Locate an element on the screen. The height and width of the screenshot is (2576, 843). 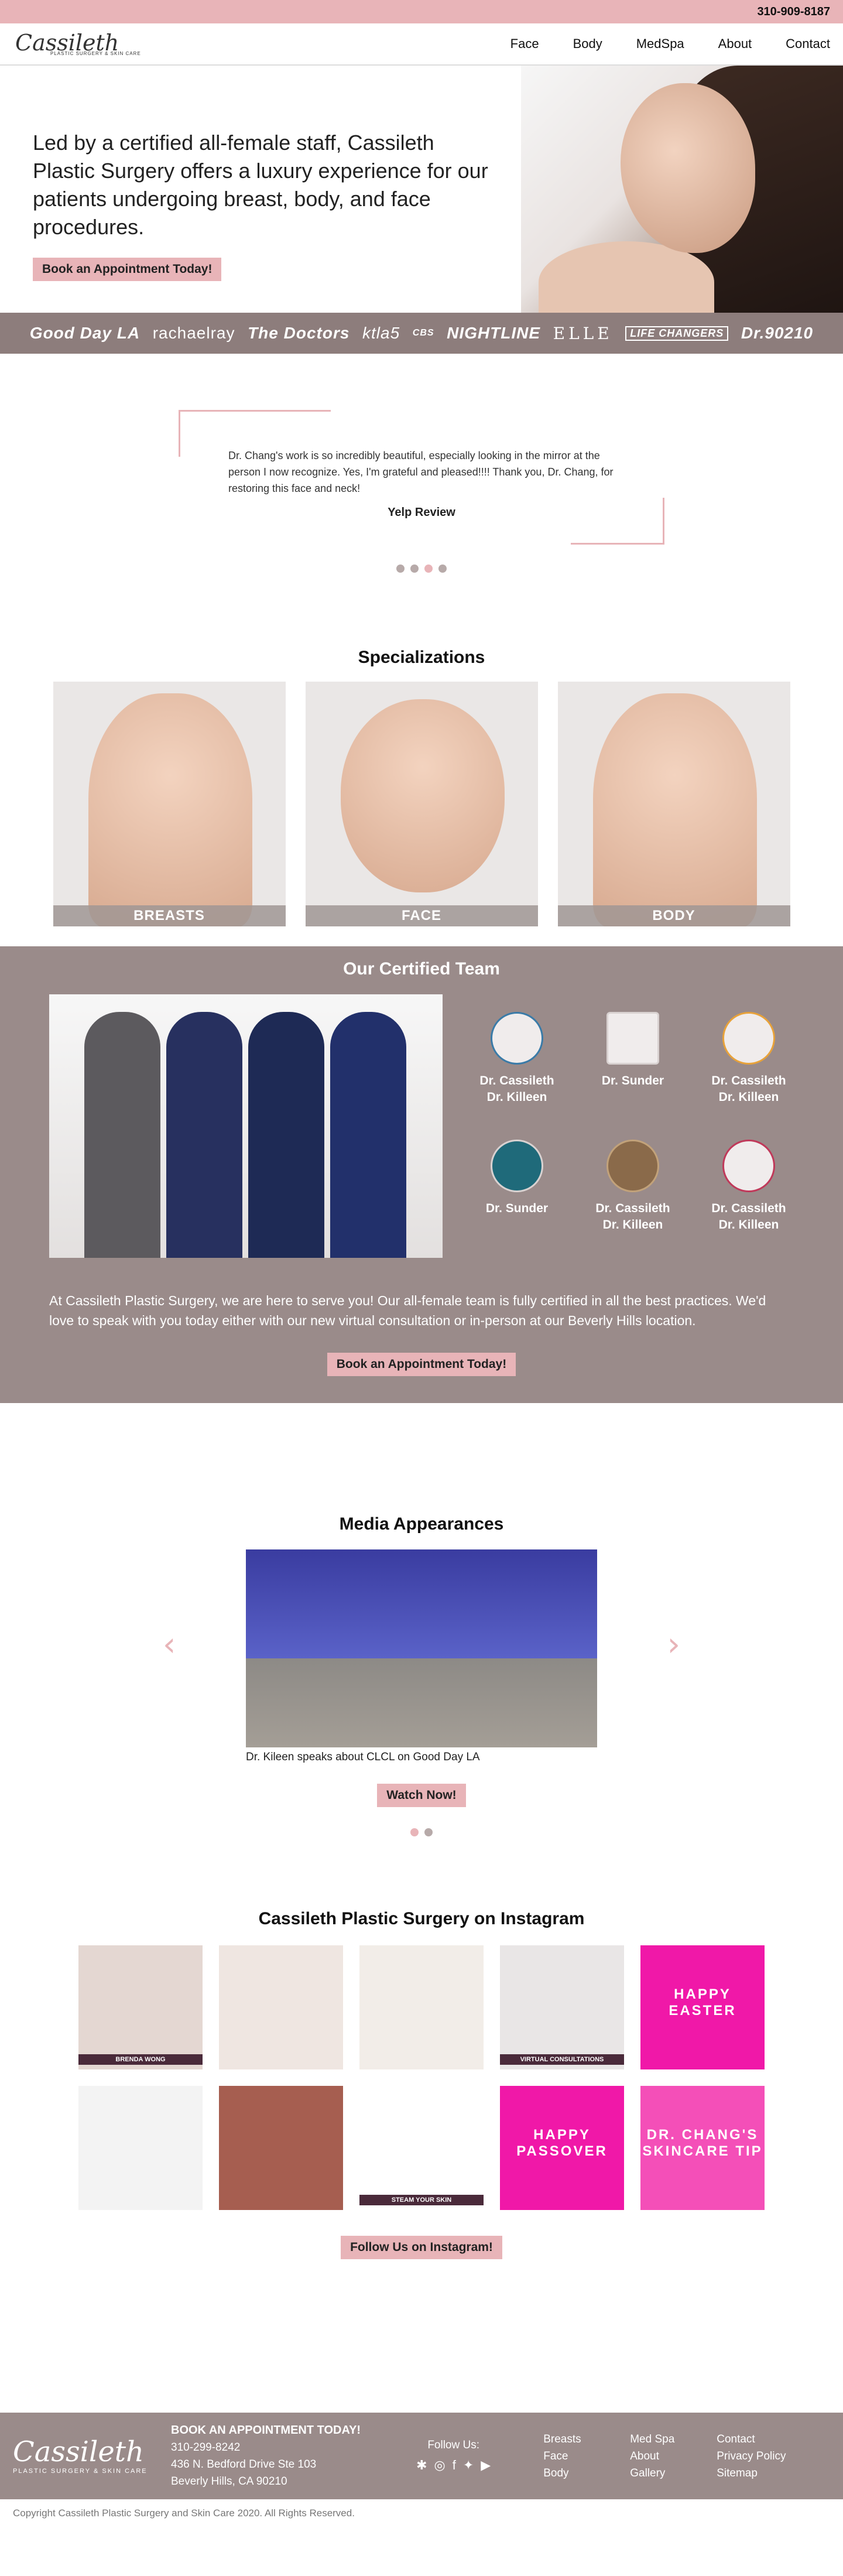
footer-logo: Cassileth PLASTIC SURGERY & SKIN CARE is located at coordinates (92, 2456).